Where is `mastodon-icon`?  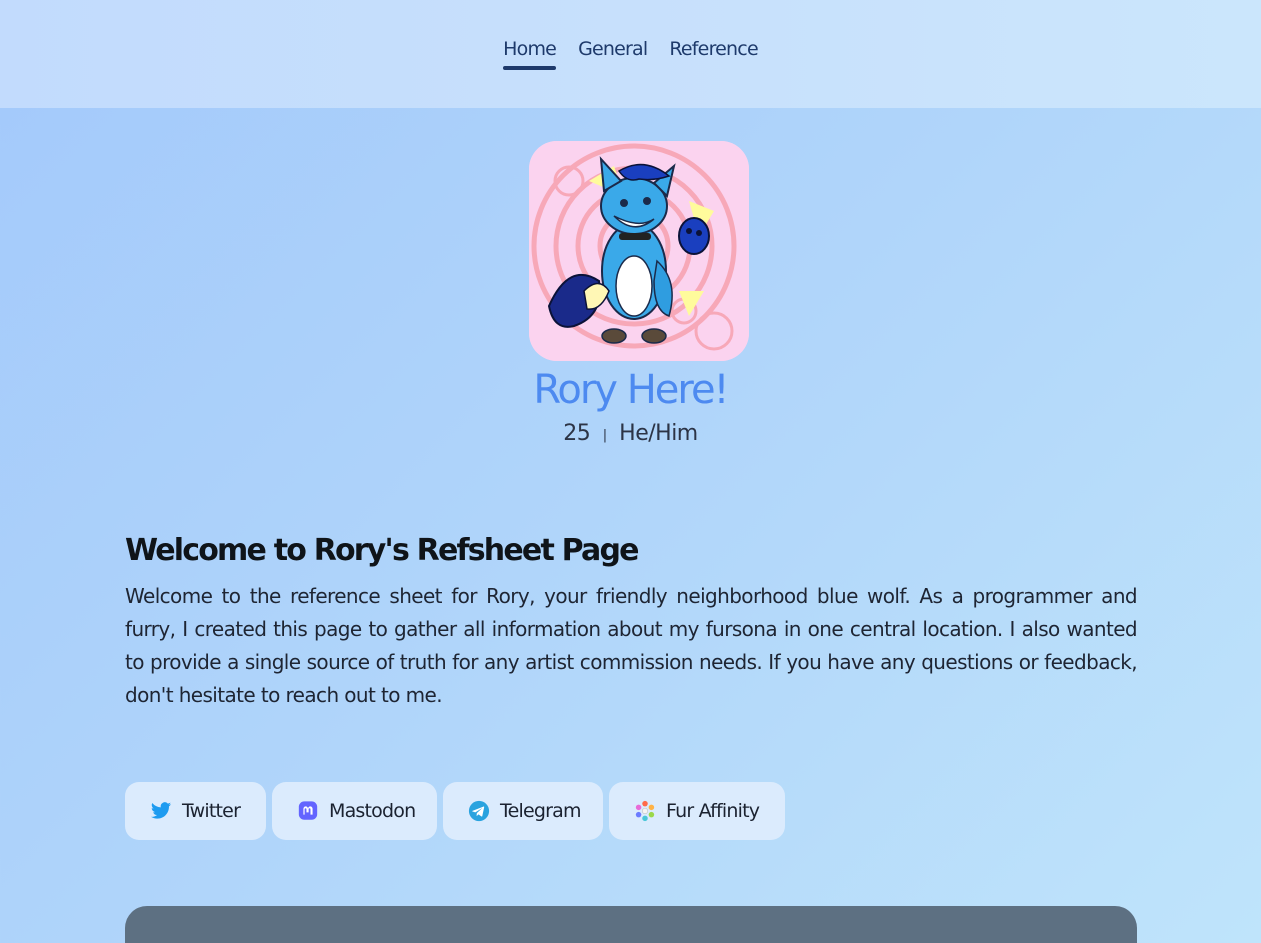 mastodon-icon is located at coordinates (308, 811).